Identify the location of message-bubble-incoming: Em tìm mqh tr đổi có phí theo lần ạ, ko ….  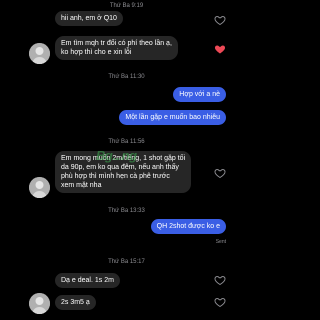
(116, 48).